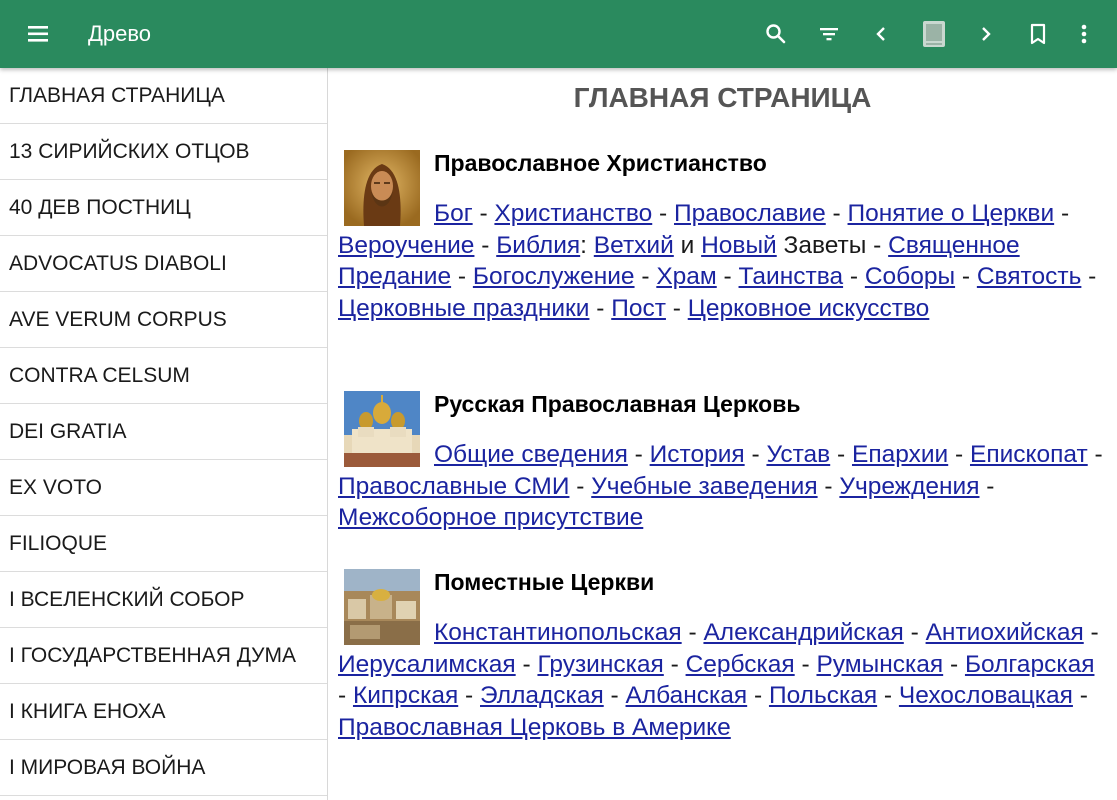 The image size is (1117, 800). What do you see at coordinates (427, 664) in the screenshot?
I see `article-link: Иерусалимская` at bounding box center [427, 664].